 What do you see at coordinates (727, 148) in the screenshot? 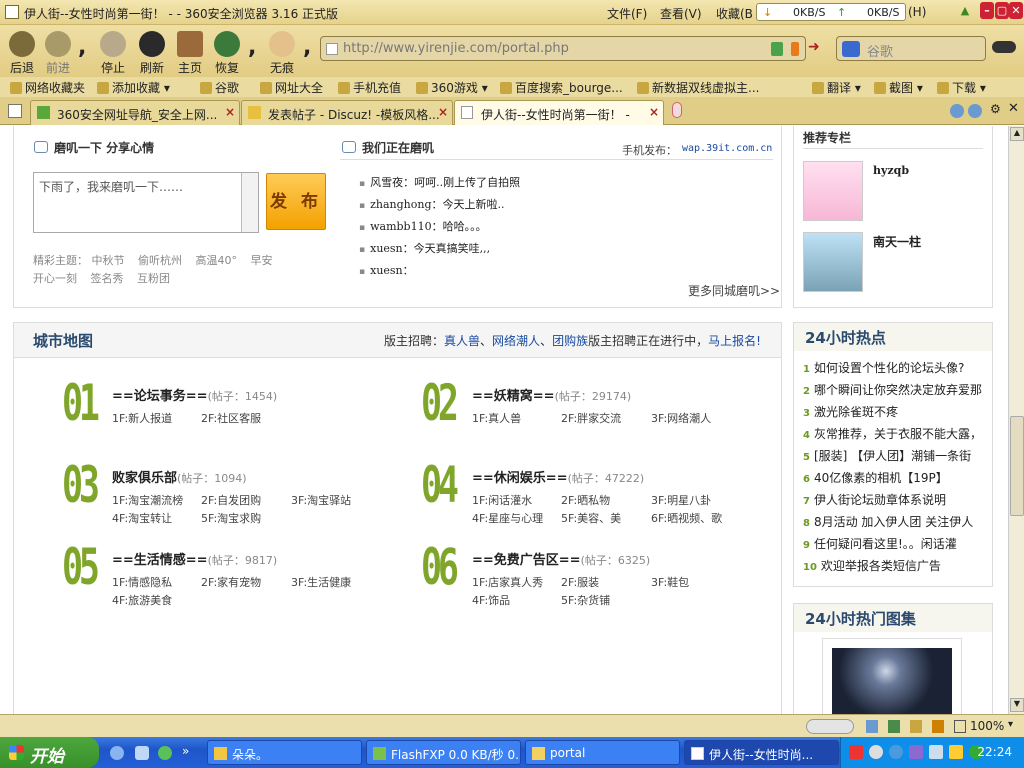
I see `mobile-url-link: wap.39it.com.cn` at bounding box center [727, 148].